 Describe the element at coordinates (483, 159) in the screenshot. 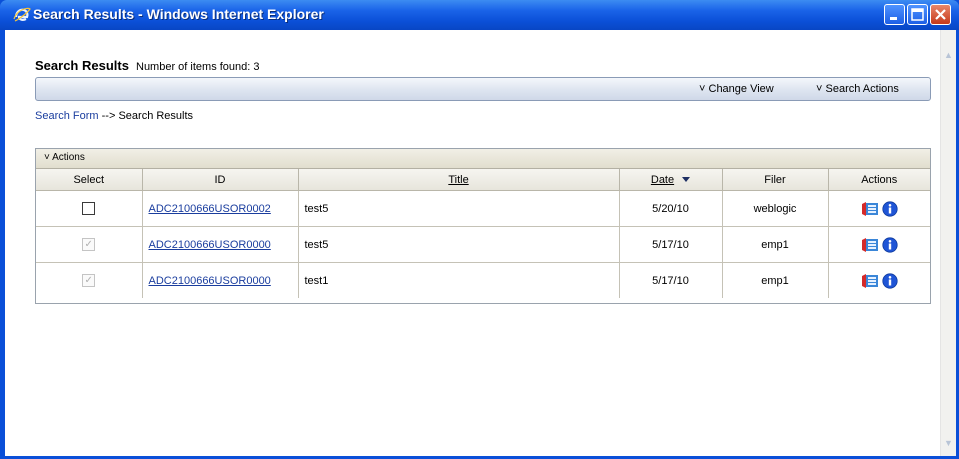

I see `actions-menu: ˅ Actions` at that location.